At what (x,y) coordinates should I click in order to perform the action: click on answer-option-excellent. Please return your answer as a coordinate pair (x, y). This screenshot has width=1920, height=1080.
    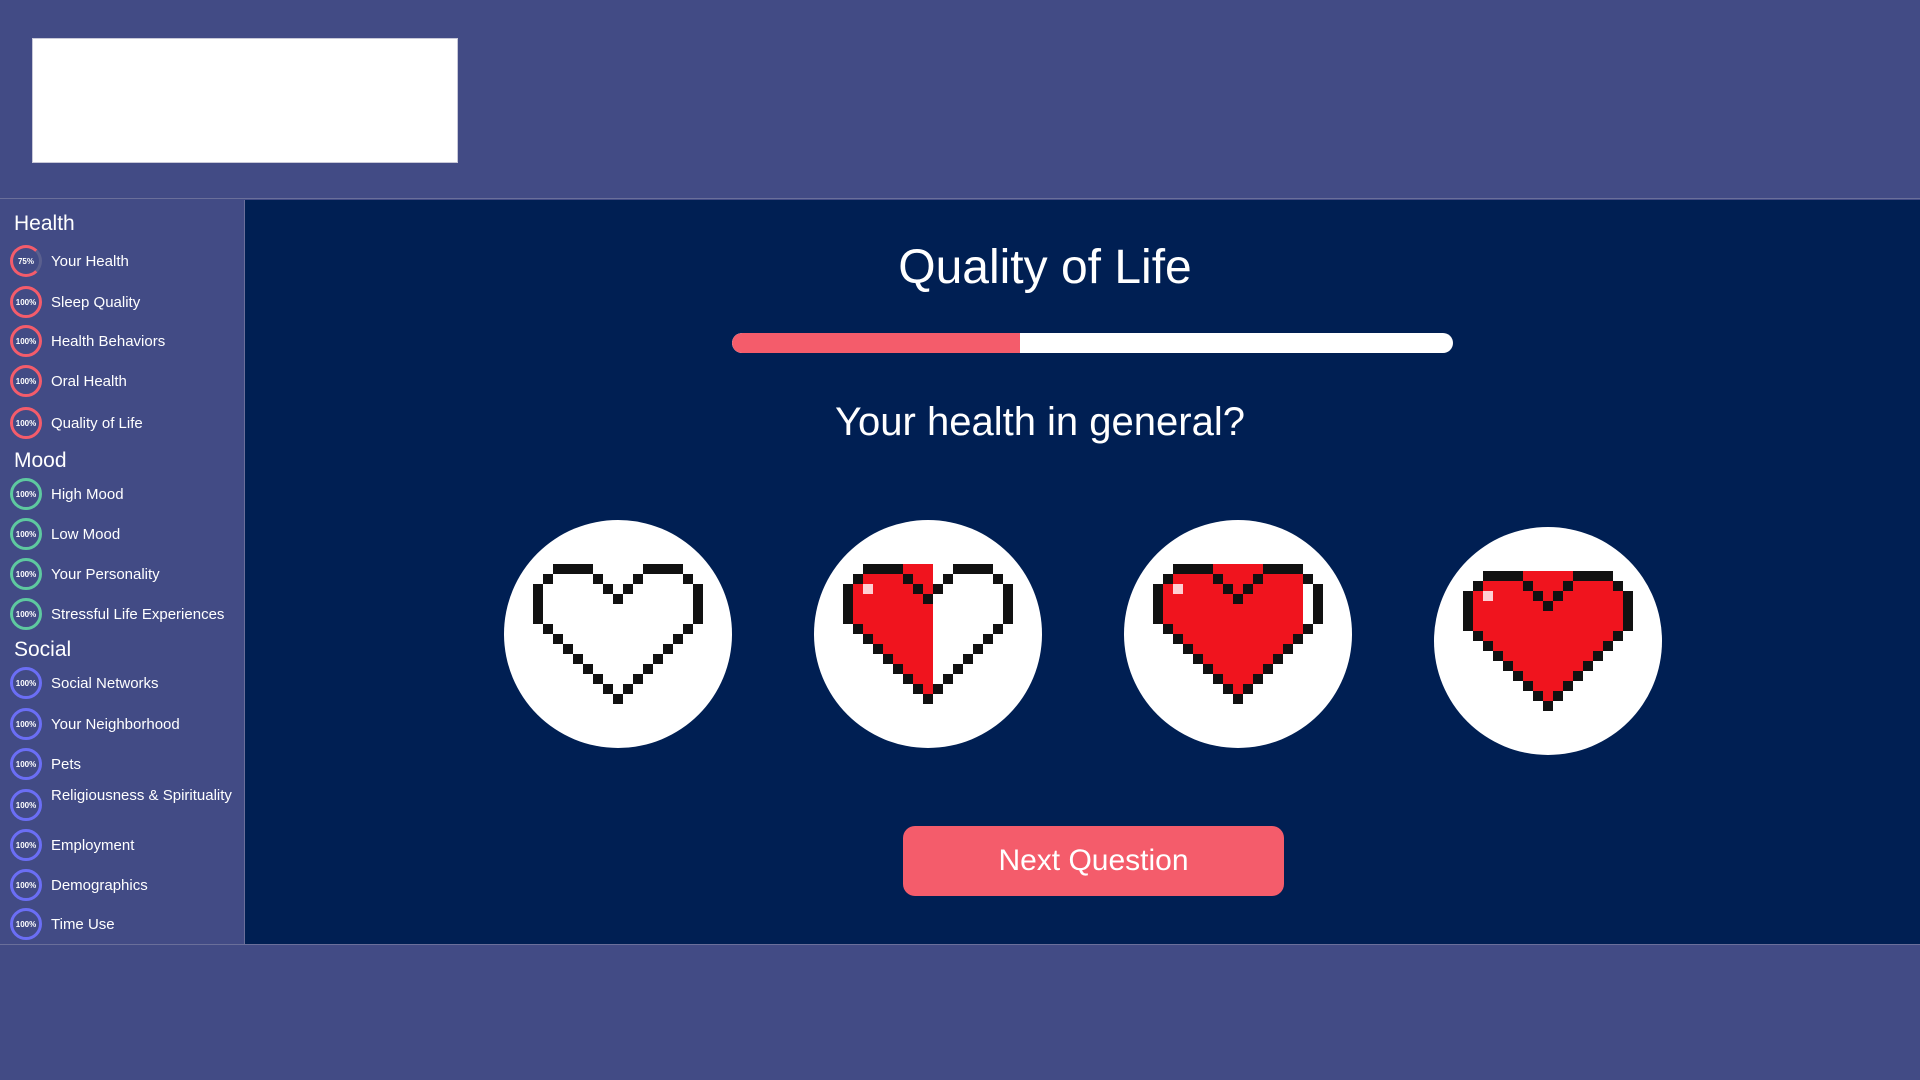
    Looking at the image, I should click on (1548, 641).